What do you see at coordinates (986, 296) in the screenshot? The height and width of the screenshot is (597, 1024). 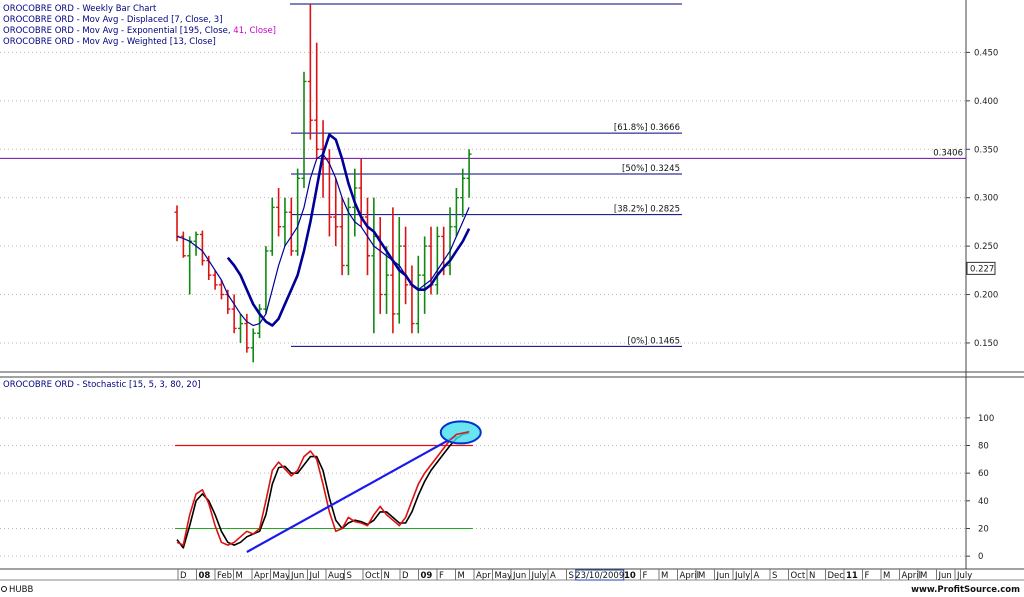 I see `price-y-tick-label: 0.200` at bounding box center [986, 296].